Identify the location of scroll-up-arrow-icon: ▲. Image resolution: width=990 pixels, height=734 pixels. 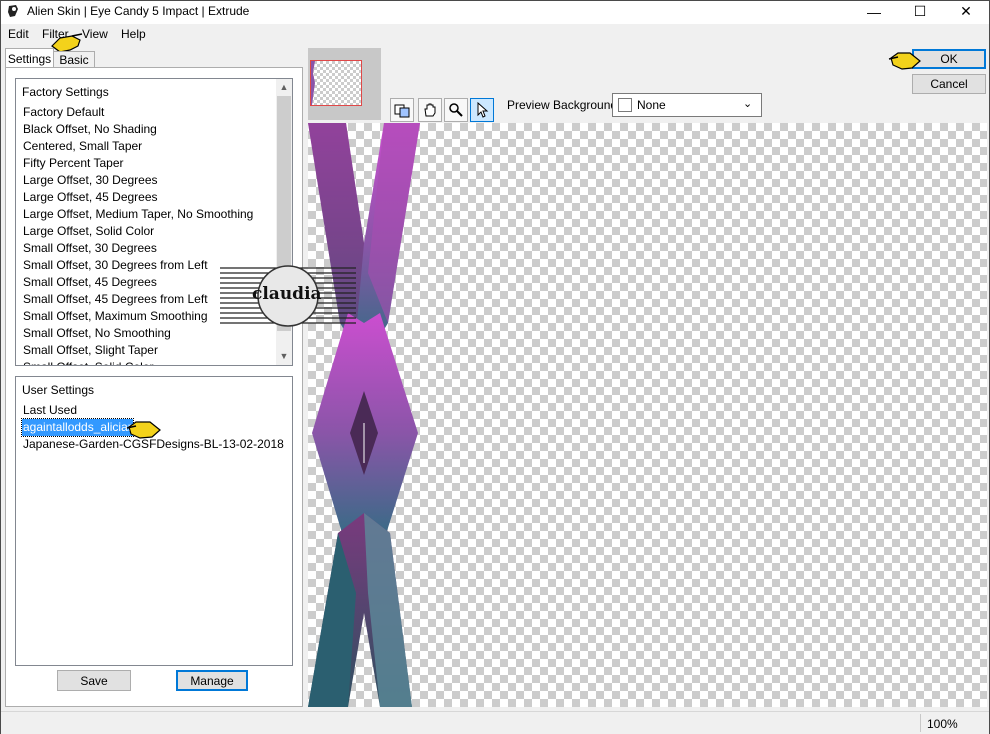
(284, 87).